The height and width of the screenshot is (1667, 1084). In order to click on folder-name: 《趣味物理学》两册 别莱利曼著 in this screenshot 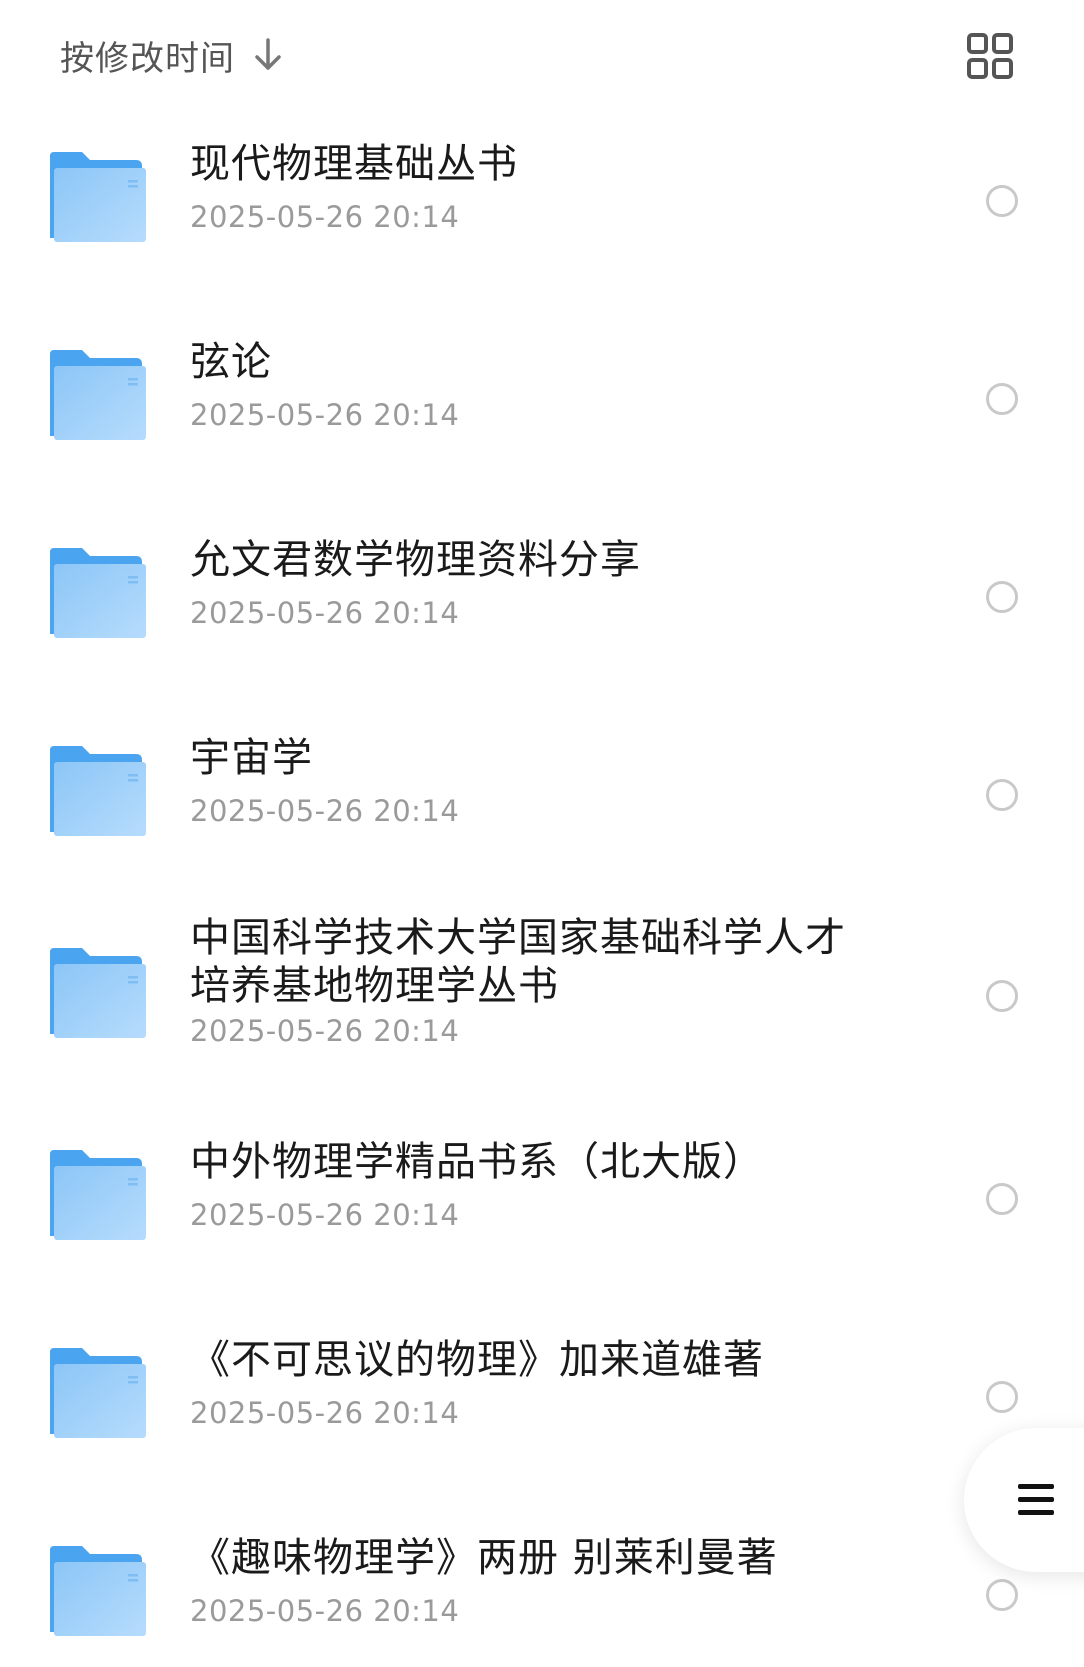, I will do `click(484, 1558)`.